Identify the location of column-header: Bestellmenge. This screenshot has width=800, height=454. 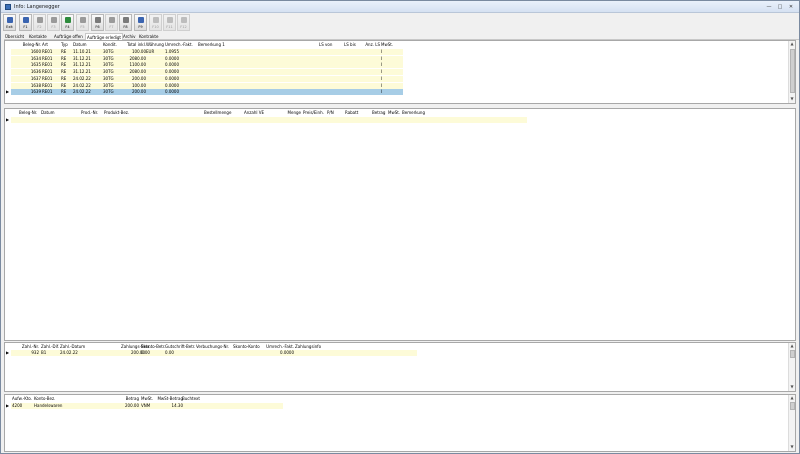
(224, 112).